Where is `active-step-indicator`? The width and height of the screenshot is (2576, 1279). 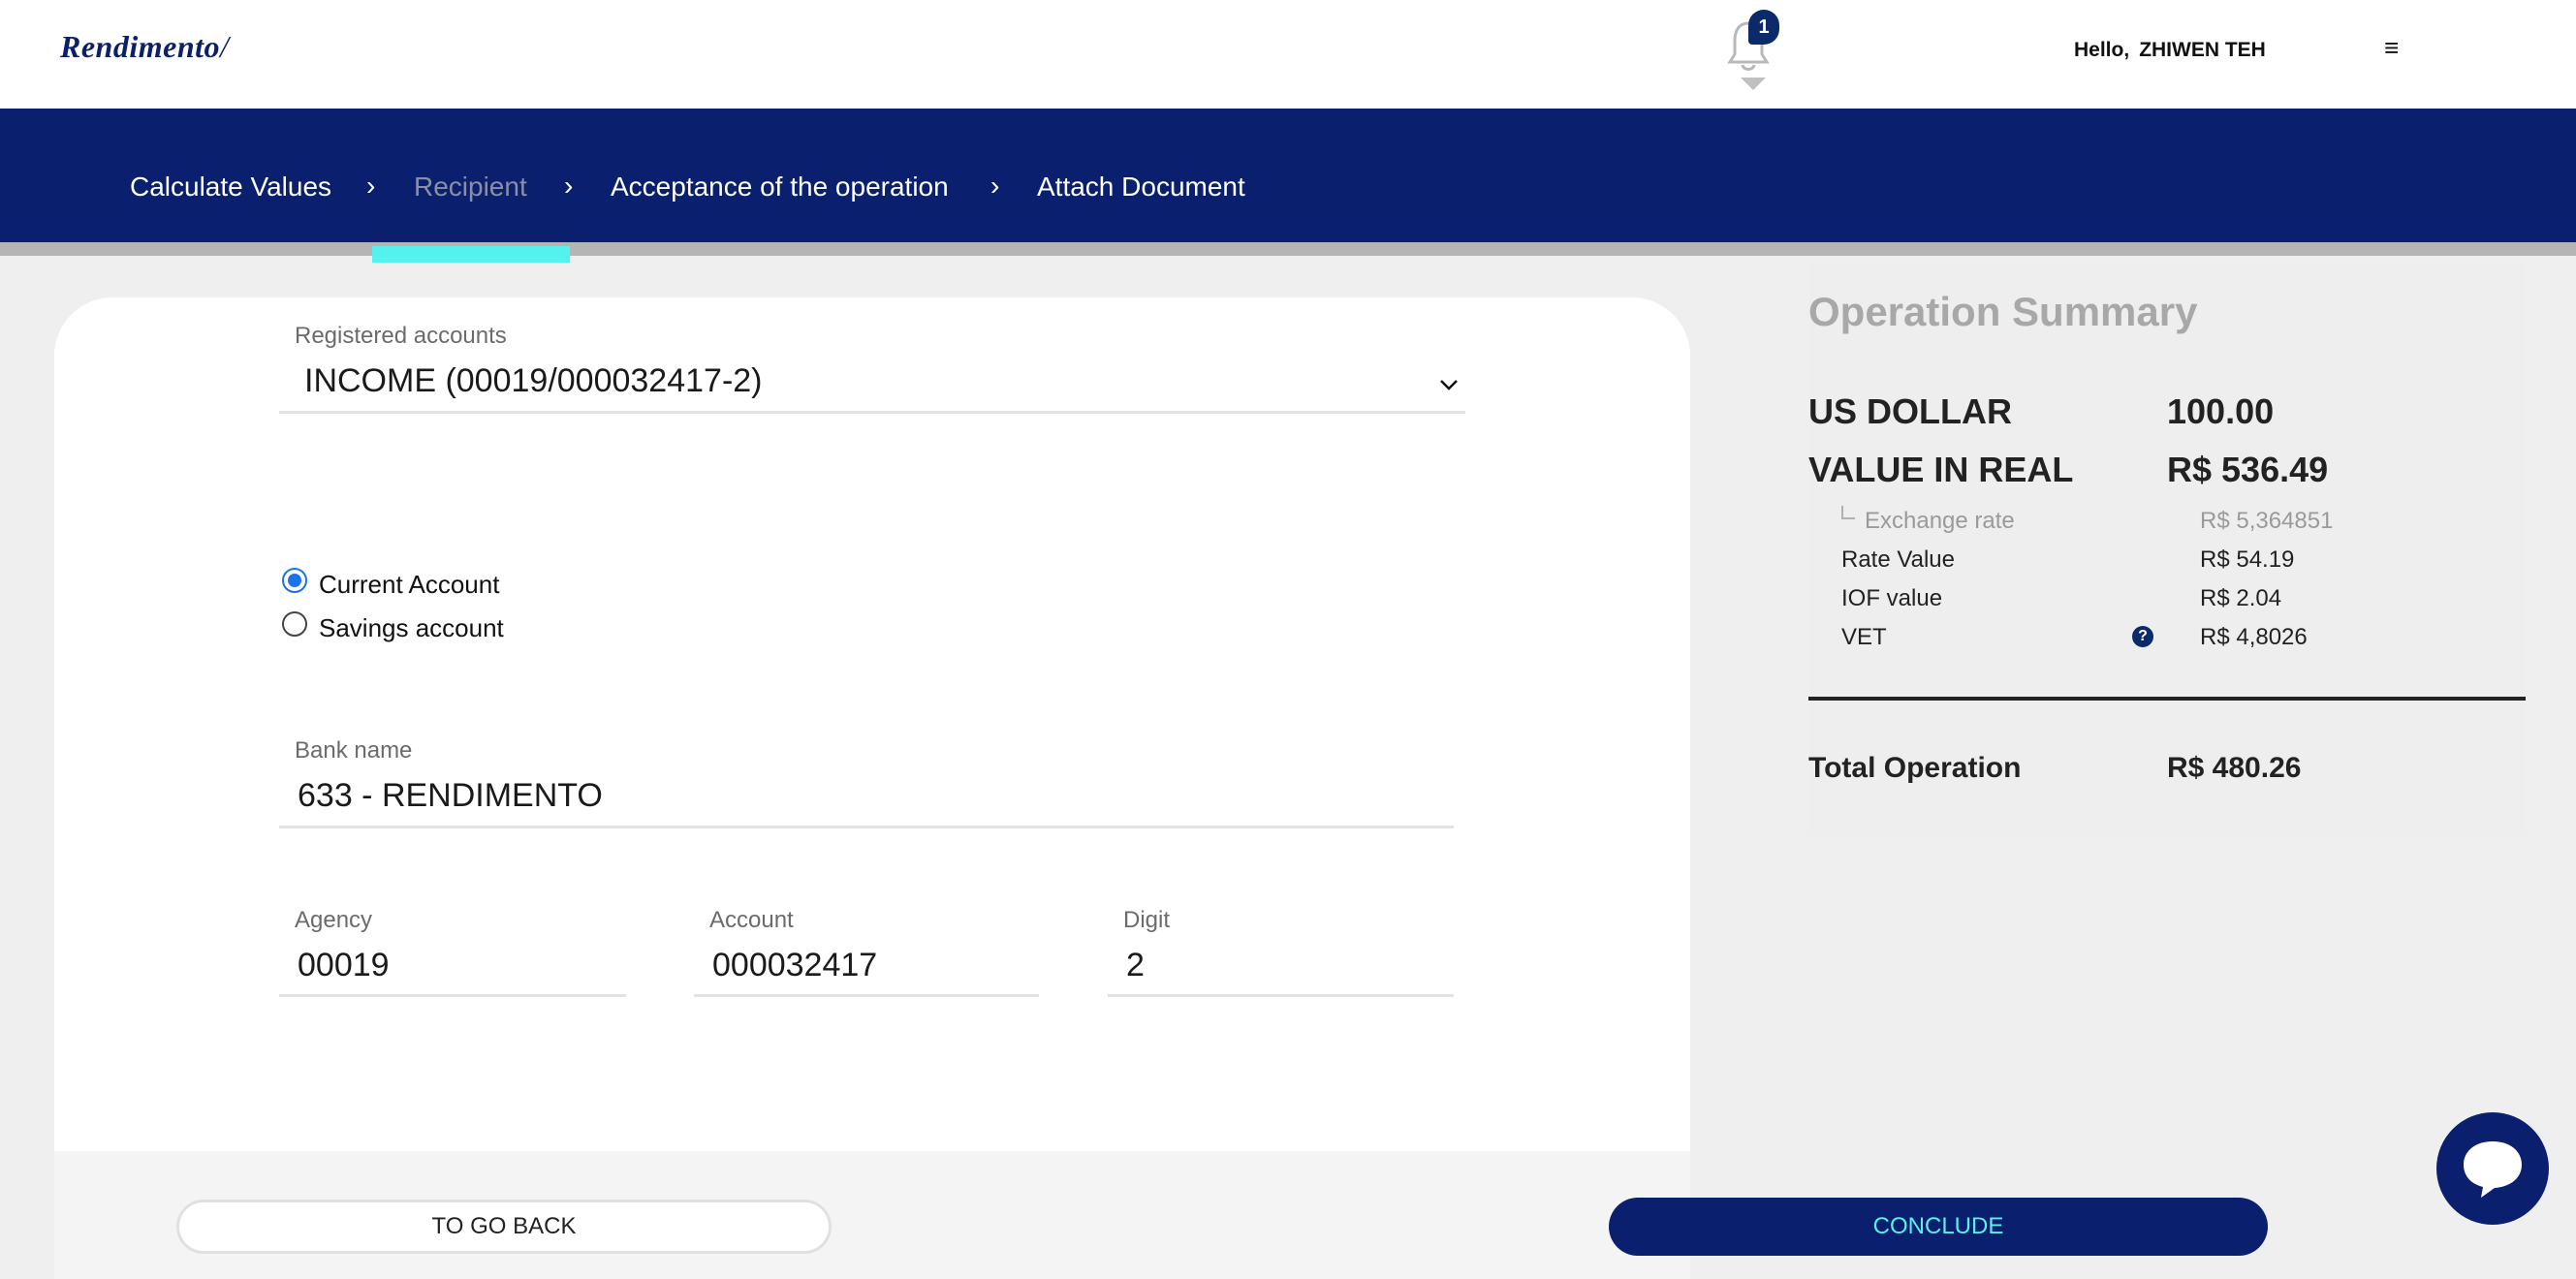 active-step-indicator is located at coordinates (471, 255).